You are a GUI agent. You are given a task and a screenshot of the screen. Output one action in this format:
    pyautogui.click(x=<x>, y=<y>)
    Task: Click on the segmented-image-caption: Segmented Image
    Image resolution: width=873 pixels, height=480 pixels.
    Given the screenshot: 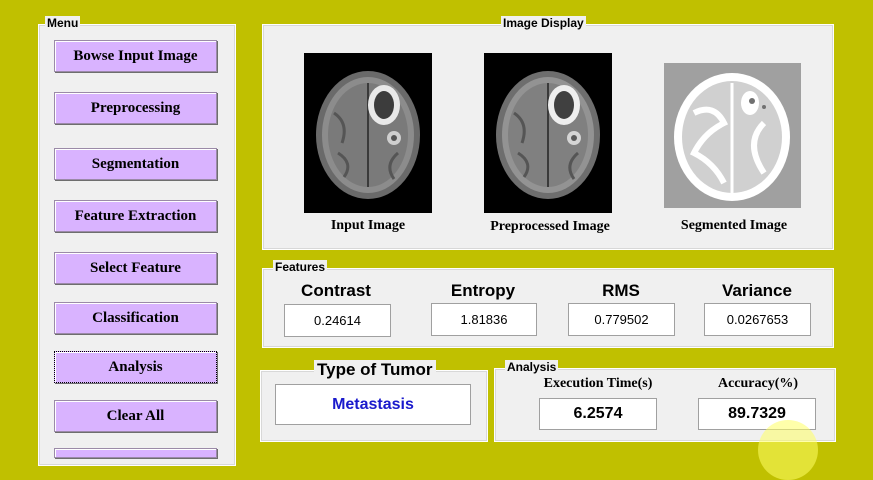 What is the action you would take?
    pyautogui.click(x=734, y=225)
    